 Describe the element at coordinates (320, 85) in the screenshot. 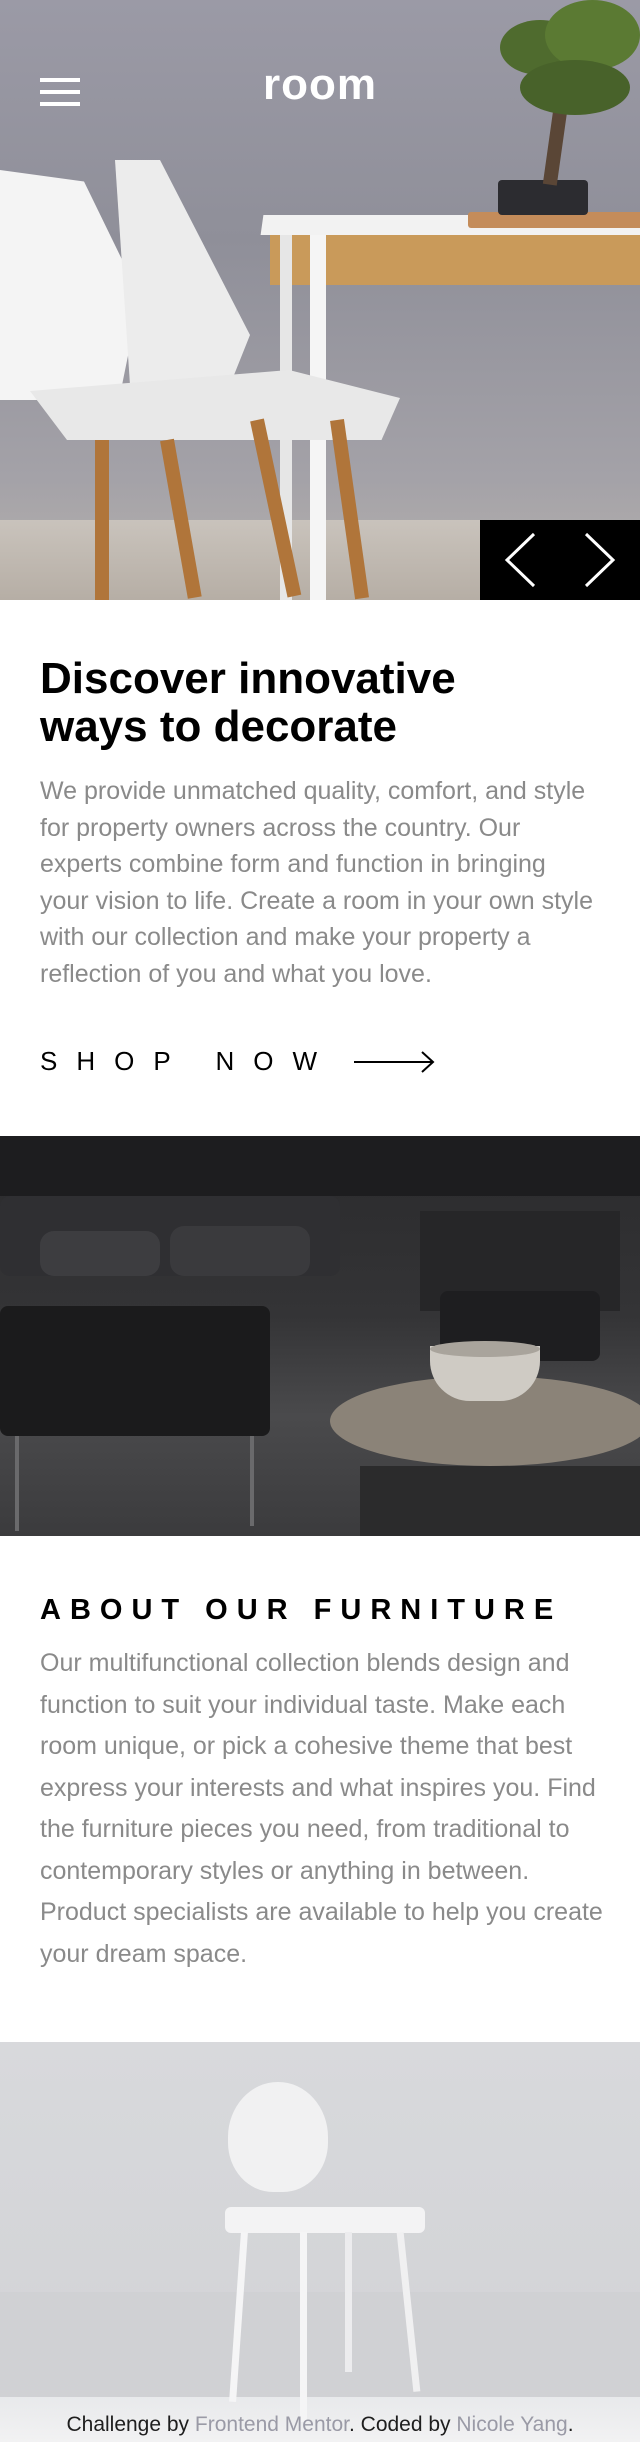

I see `logo: room` at that location.